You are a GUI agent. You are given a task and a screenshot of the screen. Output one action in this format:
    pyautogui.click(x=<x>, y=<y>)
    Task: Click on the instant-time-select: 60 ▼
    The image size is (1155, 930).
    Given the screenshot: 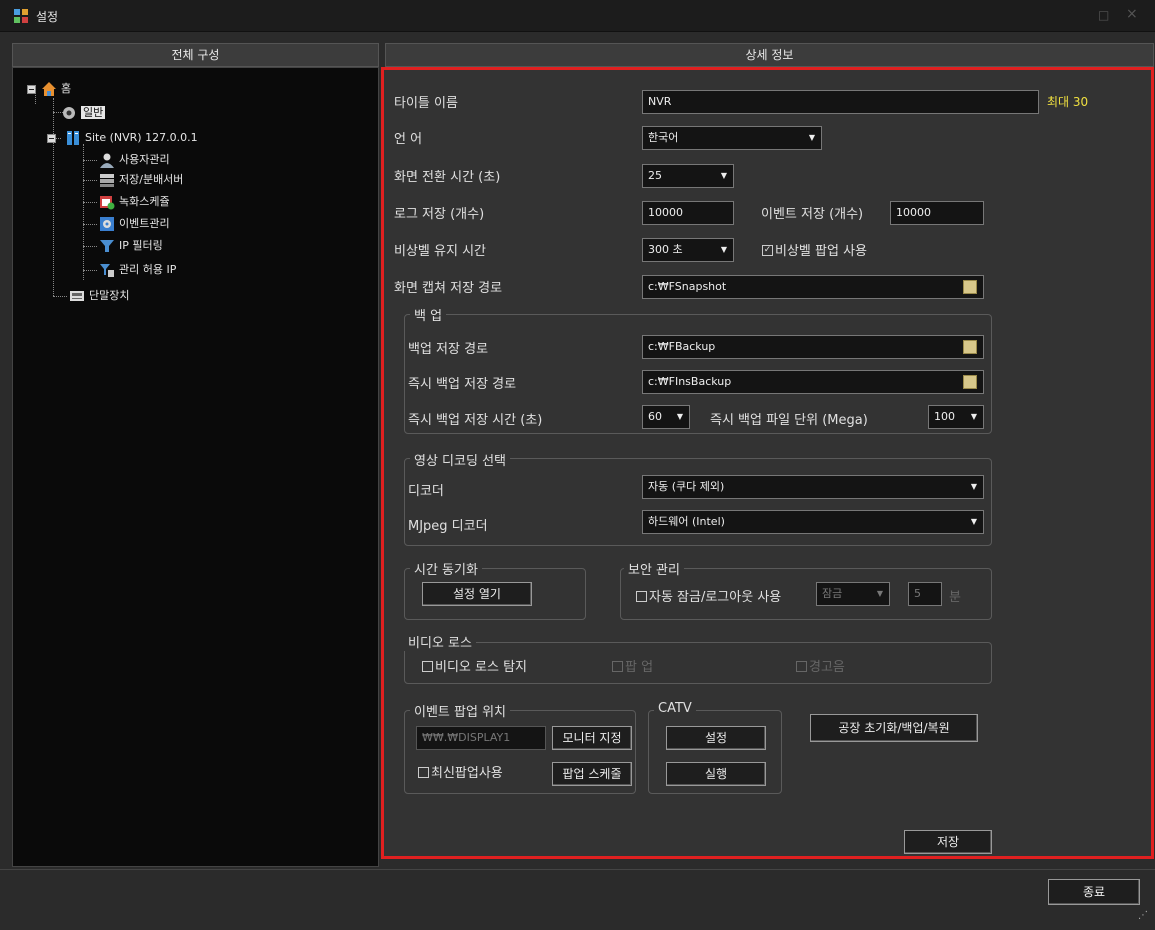 What is the action you would take?
    pyautogui.click(x=666, y=417)
    